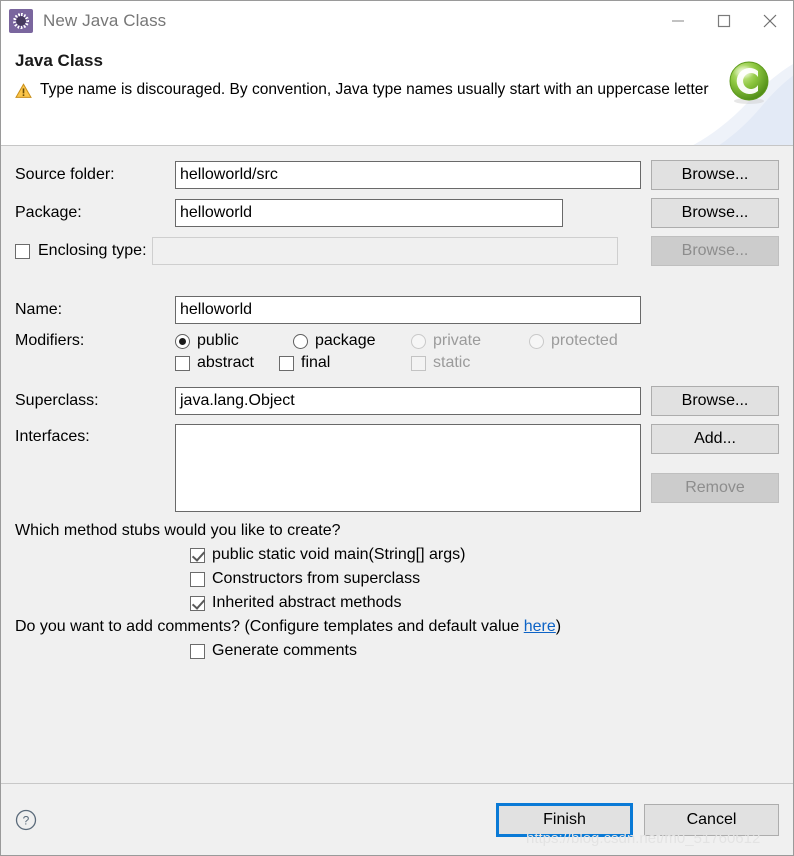  I want to click on modifier-radio-package: package, so click(352, 341).